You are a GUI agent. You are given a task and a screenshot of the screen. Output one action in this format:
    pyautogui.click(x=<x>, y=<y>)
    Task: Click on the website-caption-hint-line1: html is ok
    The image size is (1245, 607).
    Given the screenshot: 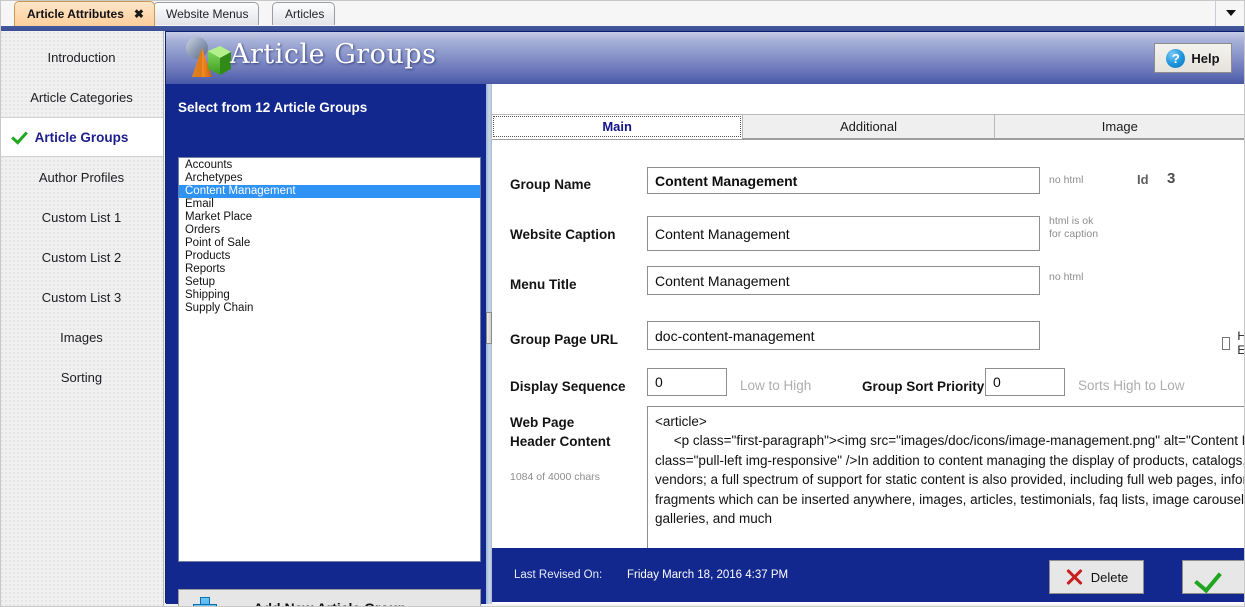 What is the action you would take?
    pyautogui.click(x=1071, y=221)
    